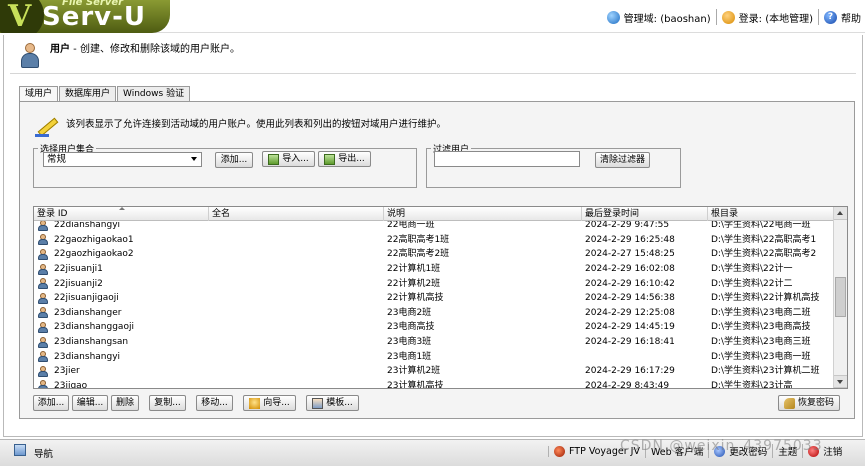  What do you see at coordinates (78, 269) in the screenshot?
I see `login-id-text: 22jisuanji1` at bounding box center [78, 269].